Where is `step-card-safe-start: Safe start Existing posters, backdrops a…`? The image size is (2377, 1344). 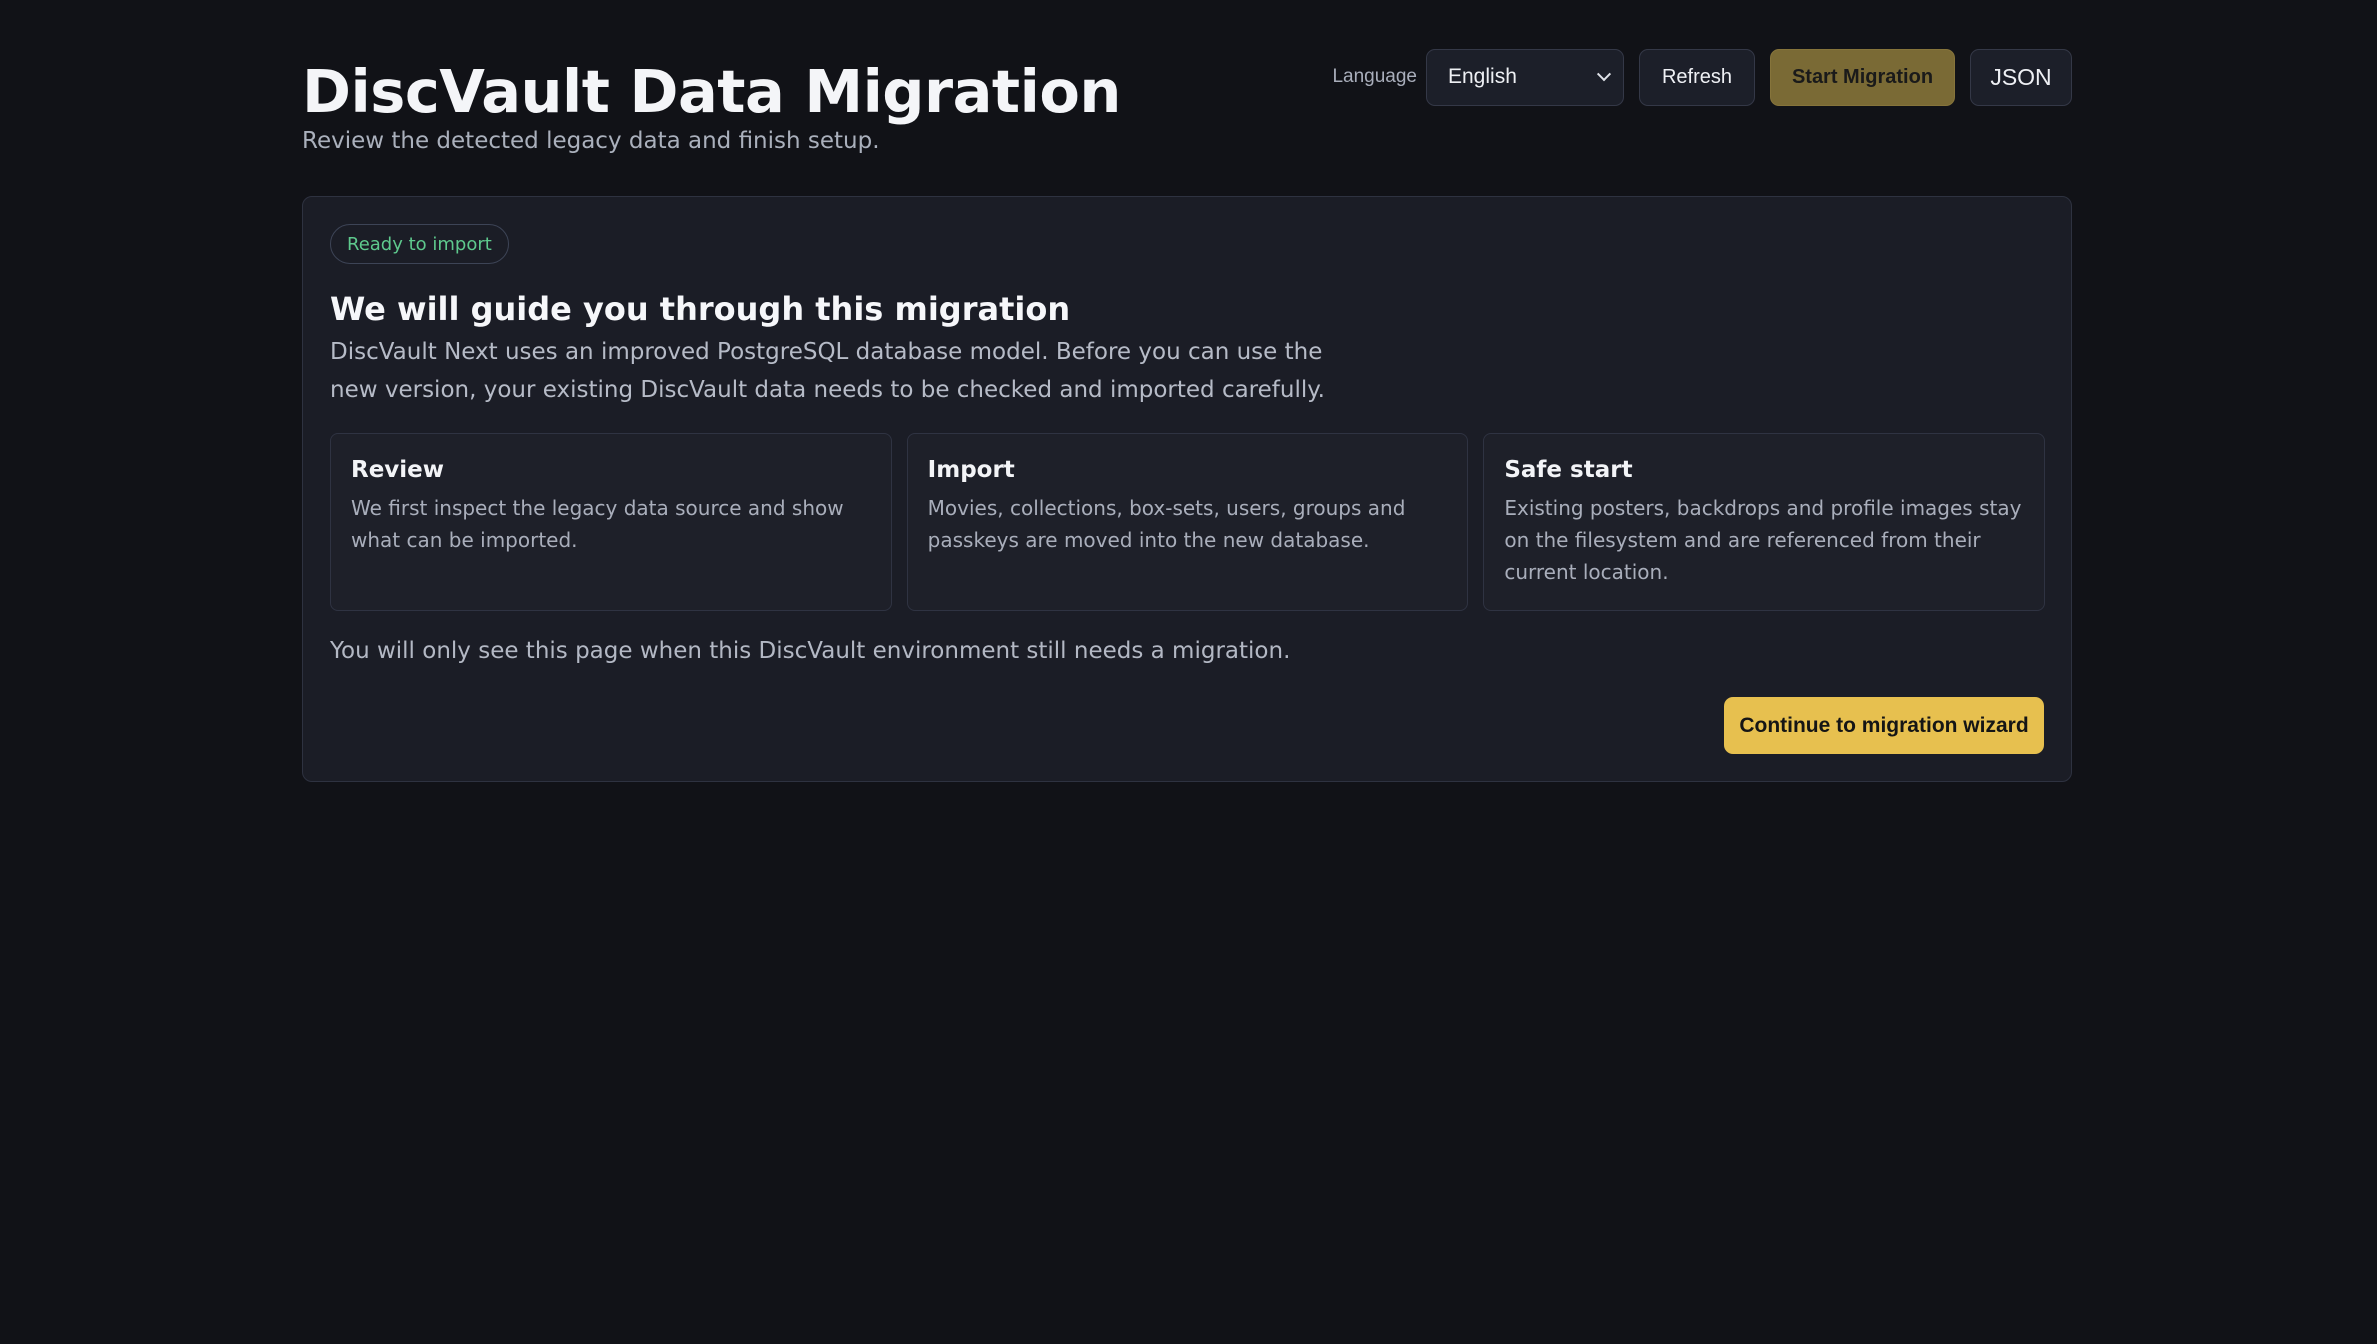
step-card-safe-start: Safe start Existing posters, backdrops a… is located at coordinates (1764, 522).